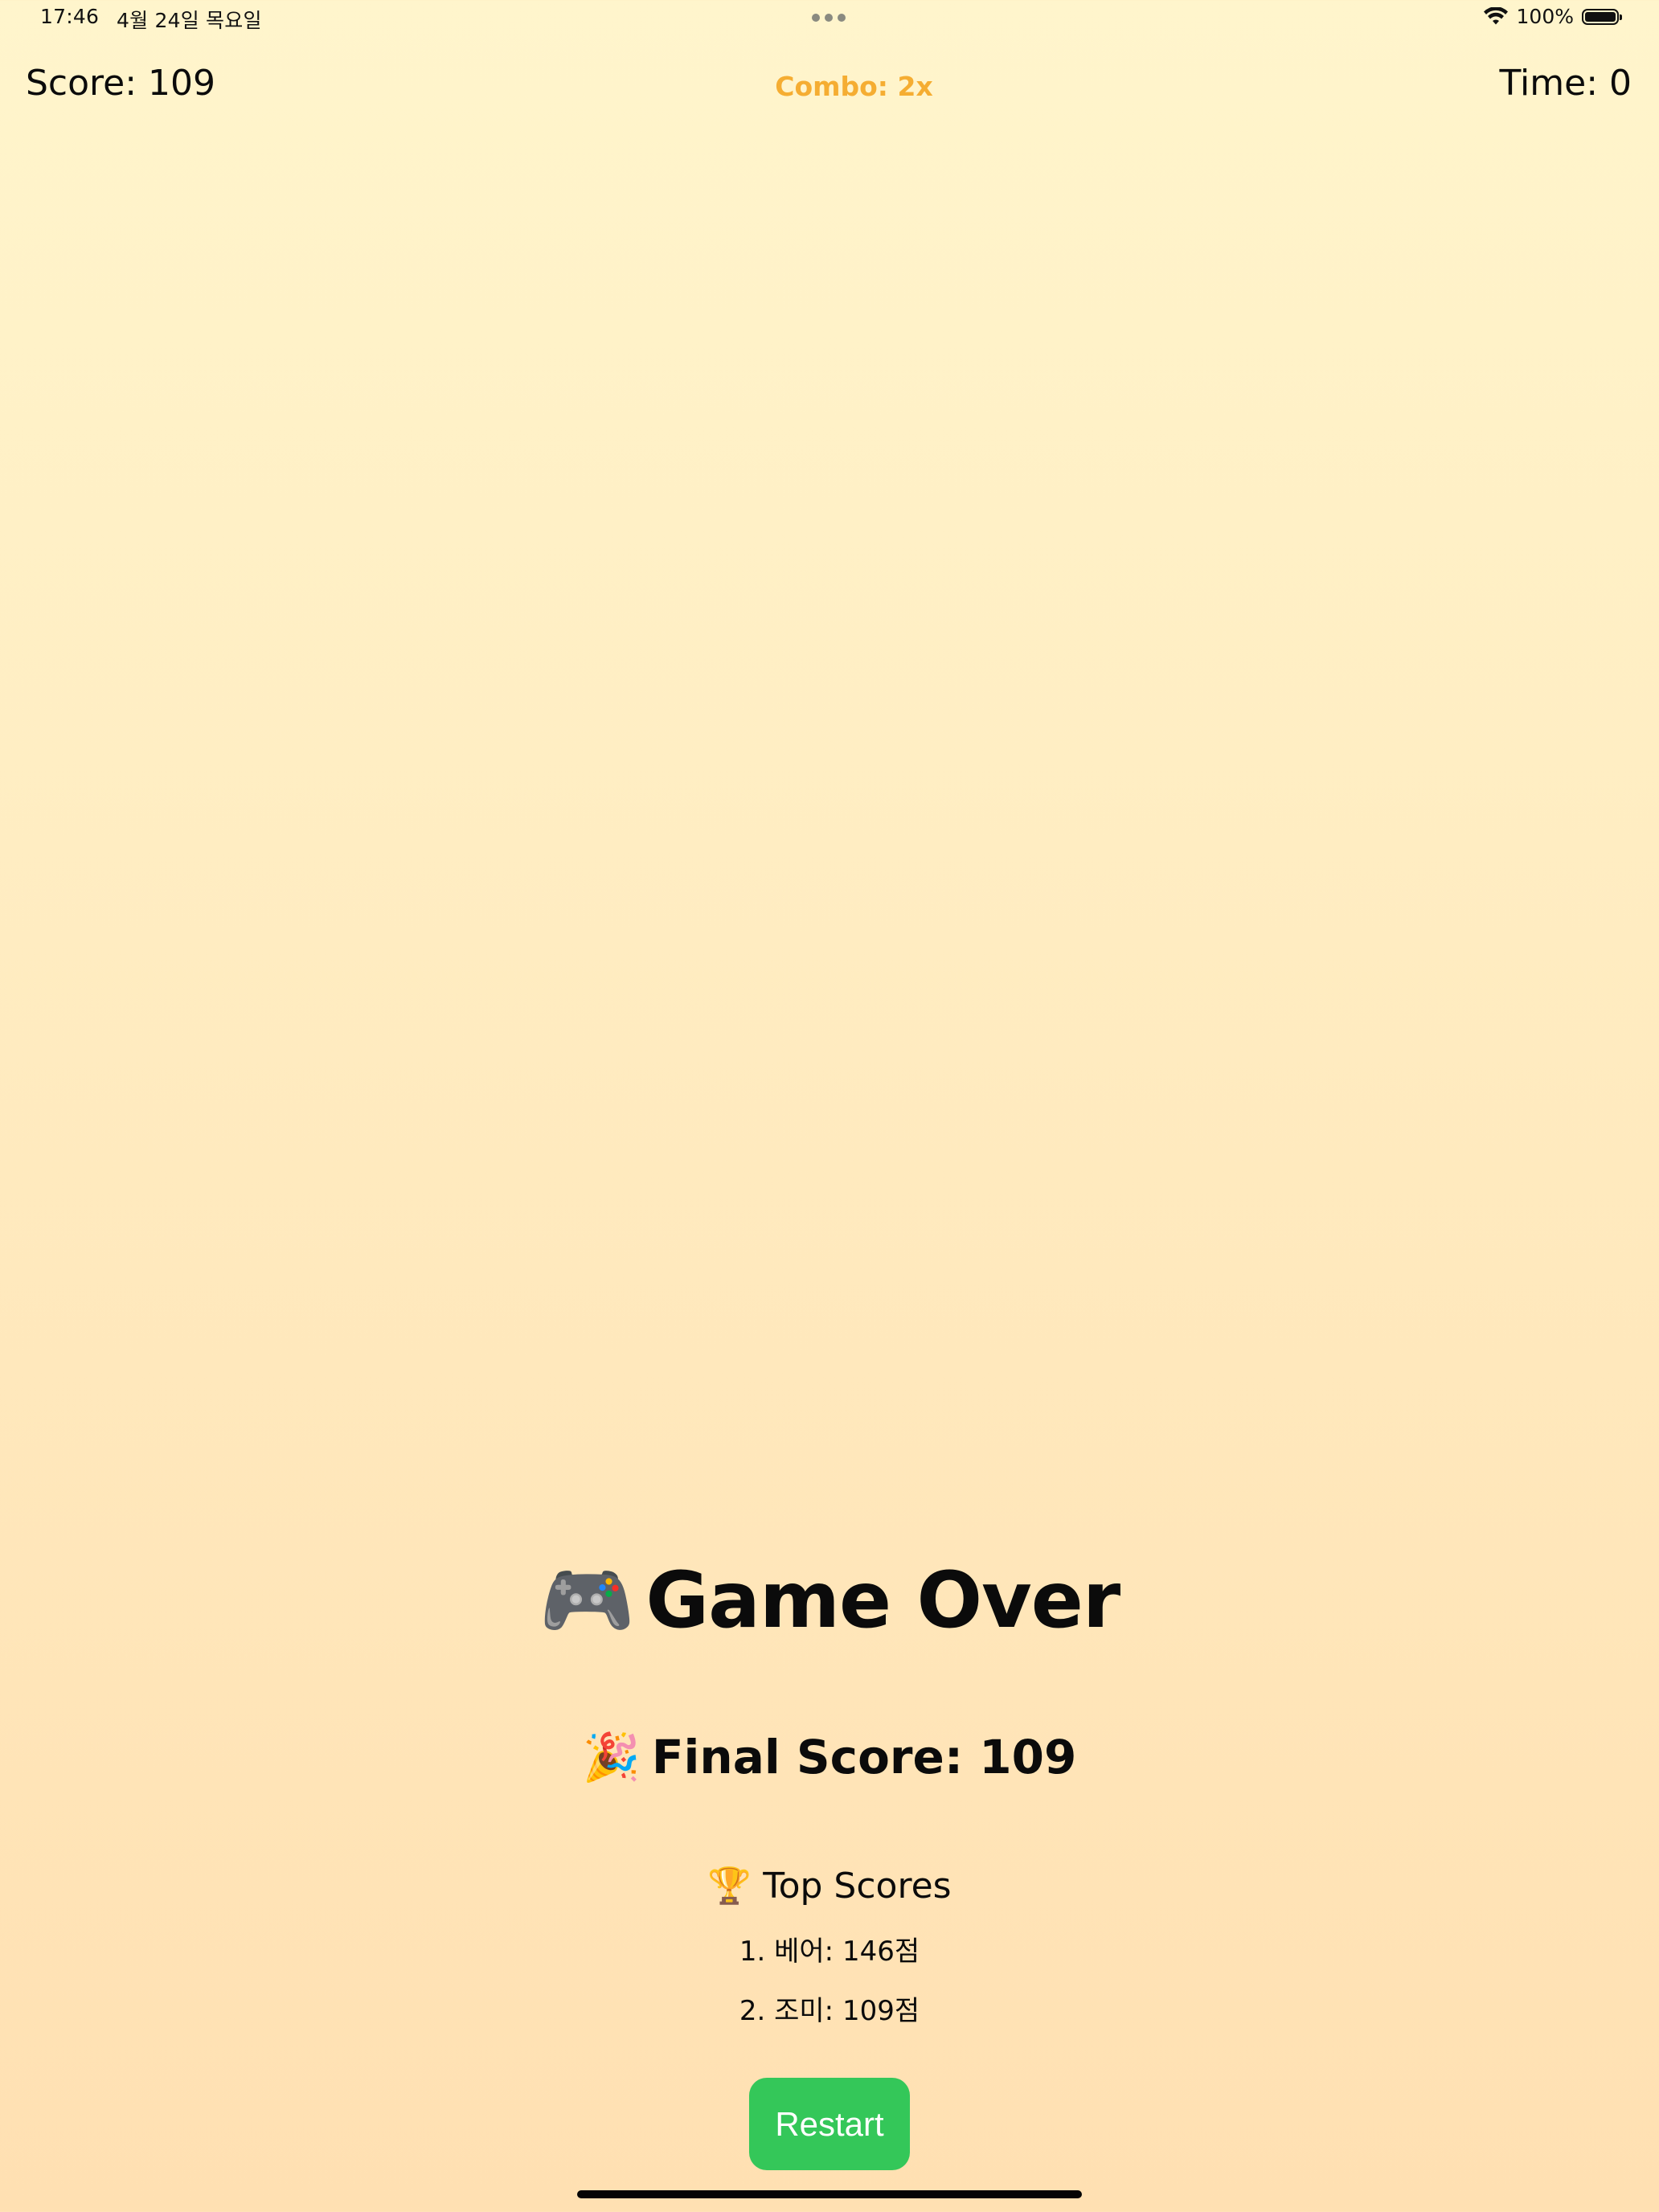 The image size is (1659, 2212). Describe the element at coordinates (1565, 83) in the screenshot. I see `hud-time: Time: 0` at that location.